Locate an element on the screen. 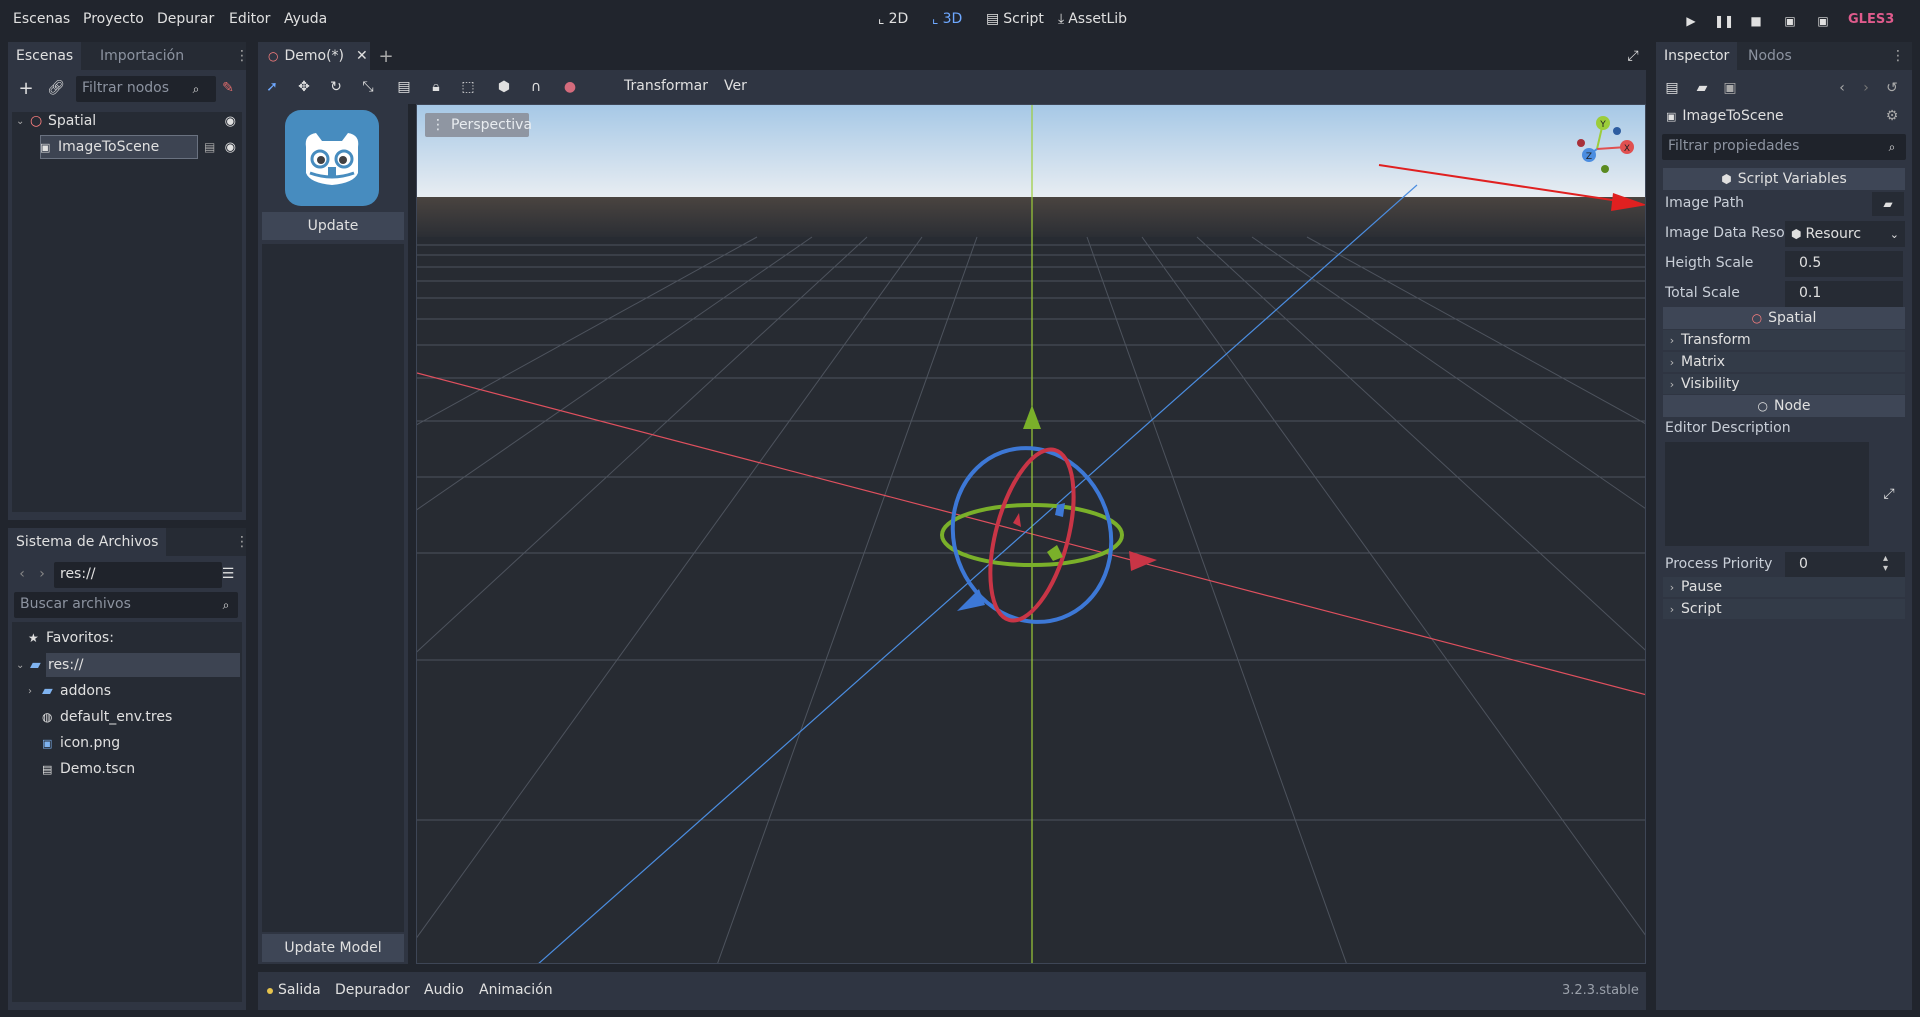  script-attach-icon: ✎ is located at coordinates (228, 88).